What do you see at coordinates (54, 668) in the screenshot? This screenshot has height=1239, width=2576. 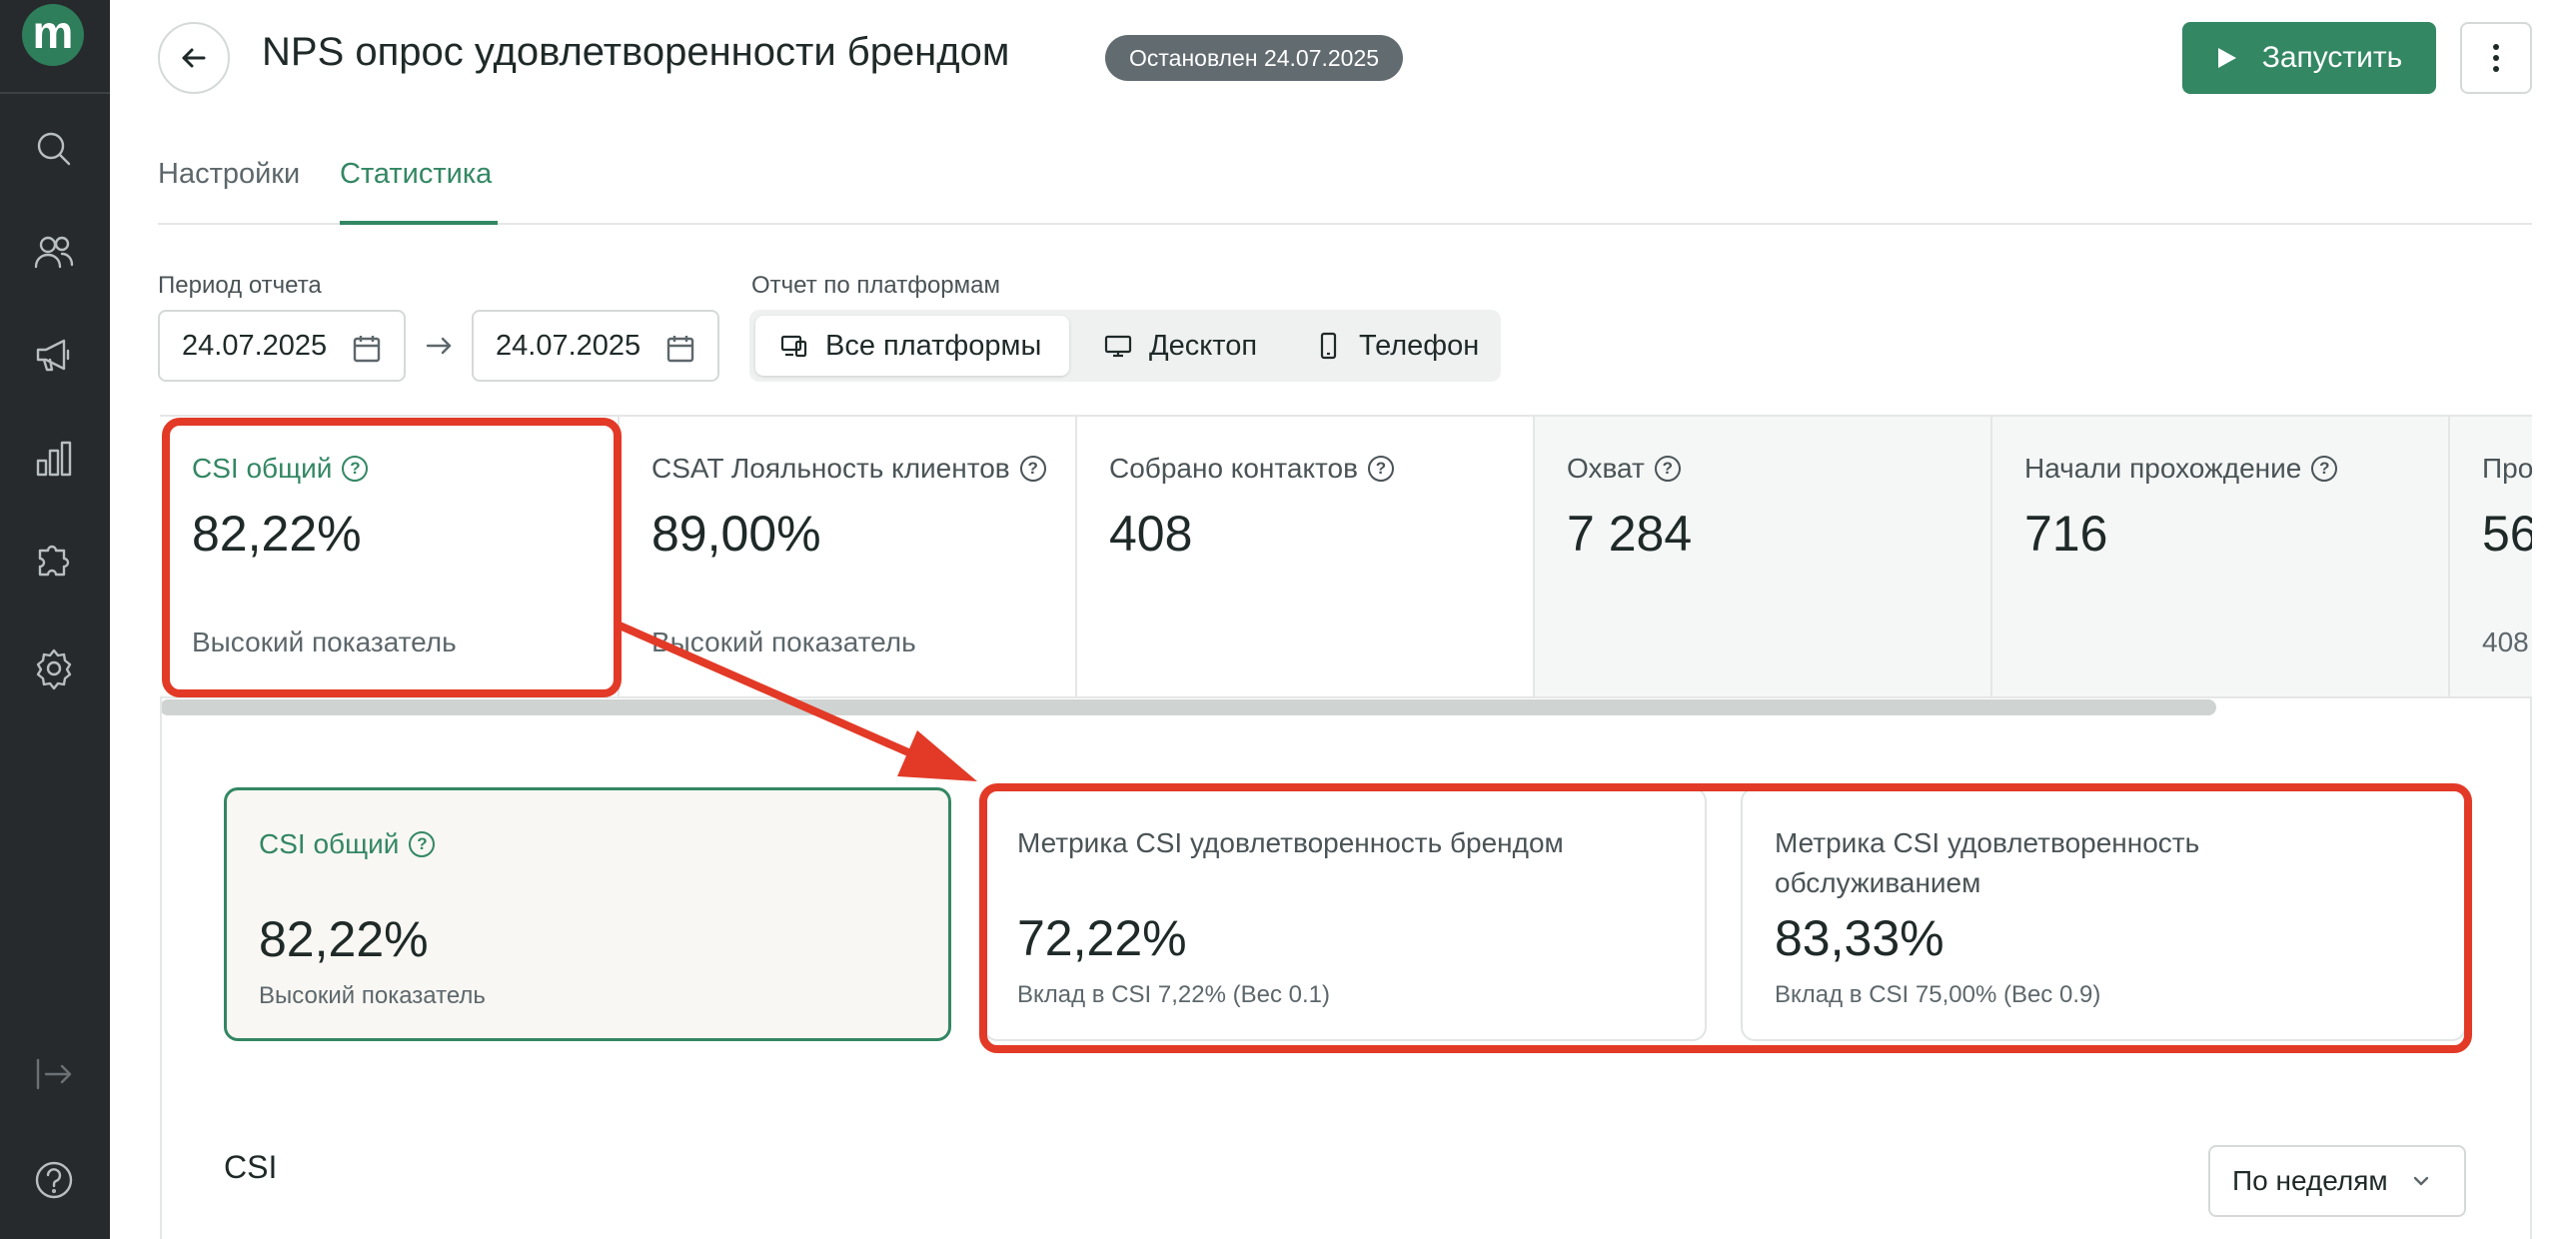 I see `gear-icon` at bounding box center [54, 668].